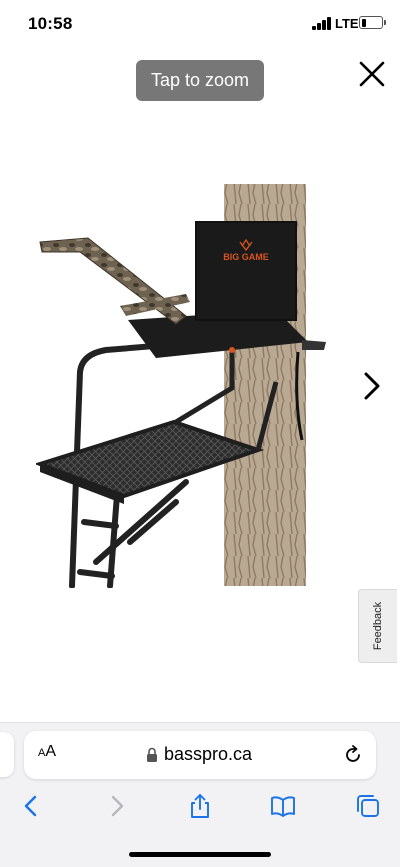 This screenshot has height=867, width=400. I want to click on feedback-button: Feedback, so click(377, 626).